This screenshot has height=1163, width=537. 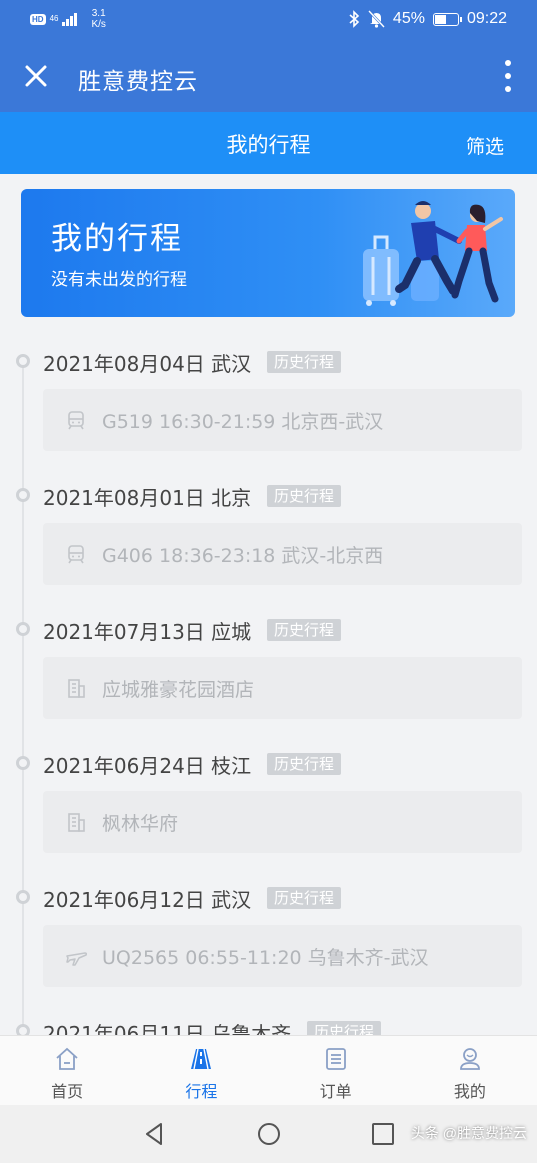 What do you see at coordinates (433, 253) in the screenshot?
I see `travelers-illustration` at bounding box center [433, 253].